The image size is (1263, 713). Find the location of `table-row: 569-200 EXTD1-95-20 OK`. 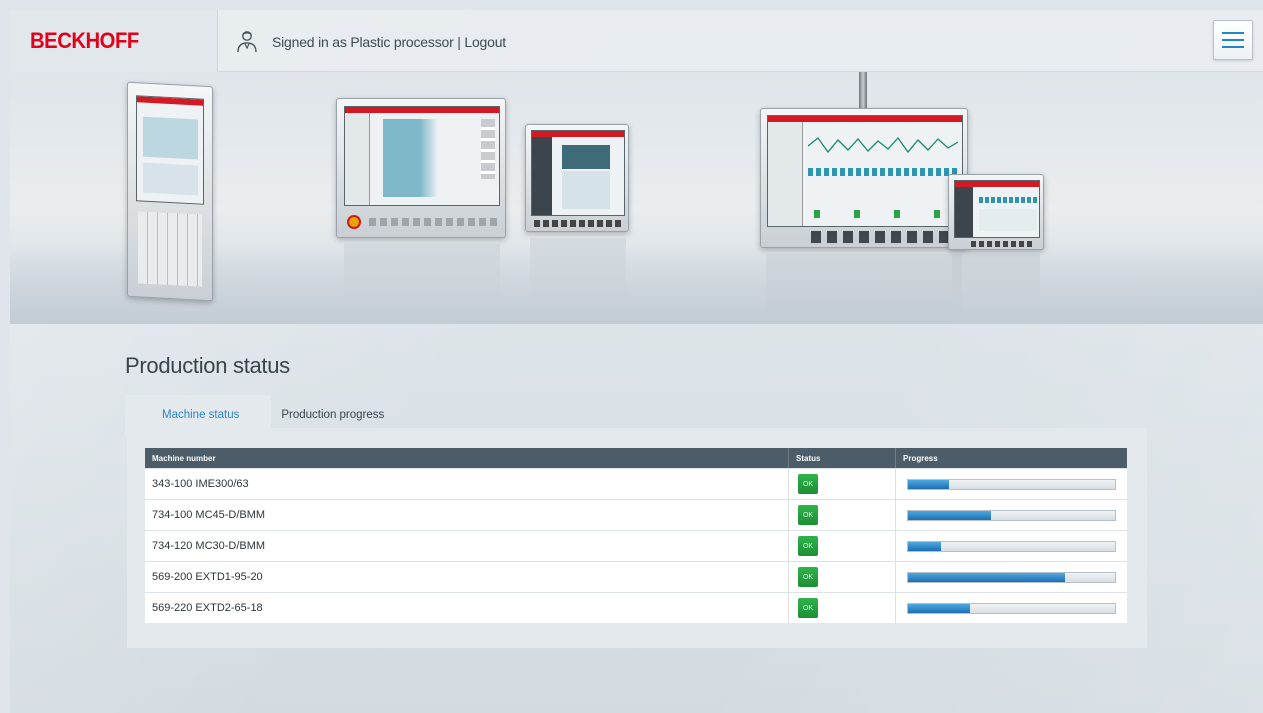

table-row: 569-200 EXTD1-95-20 OK is located at coordinates (636, 576).